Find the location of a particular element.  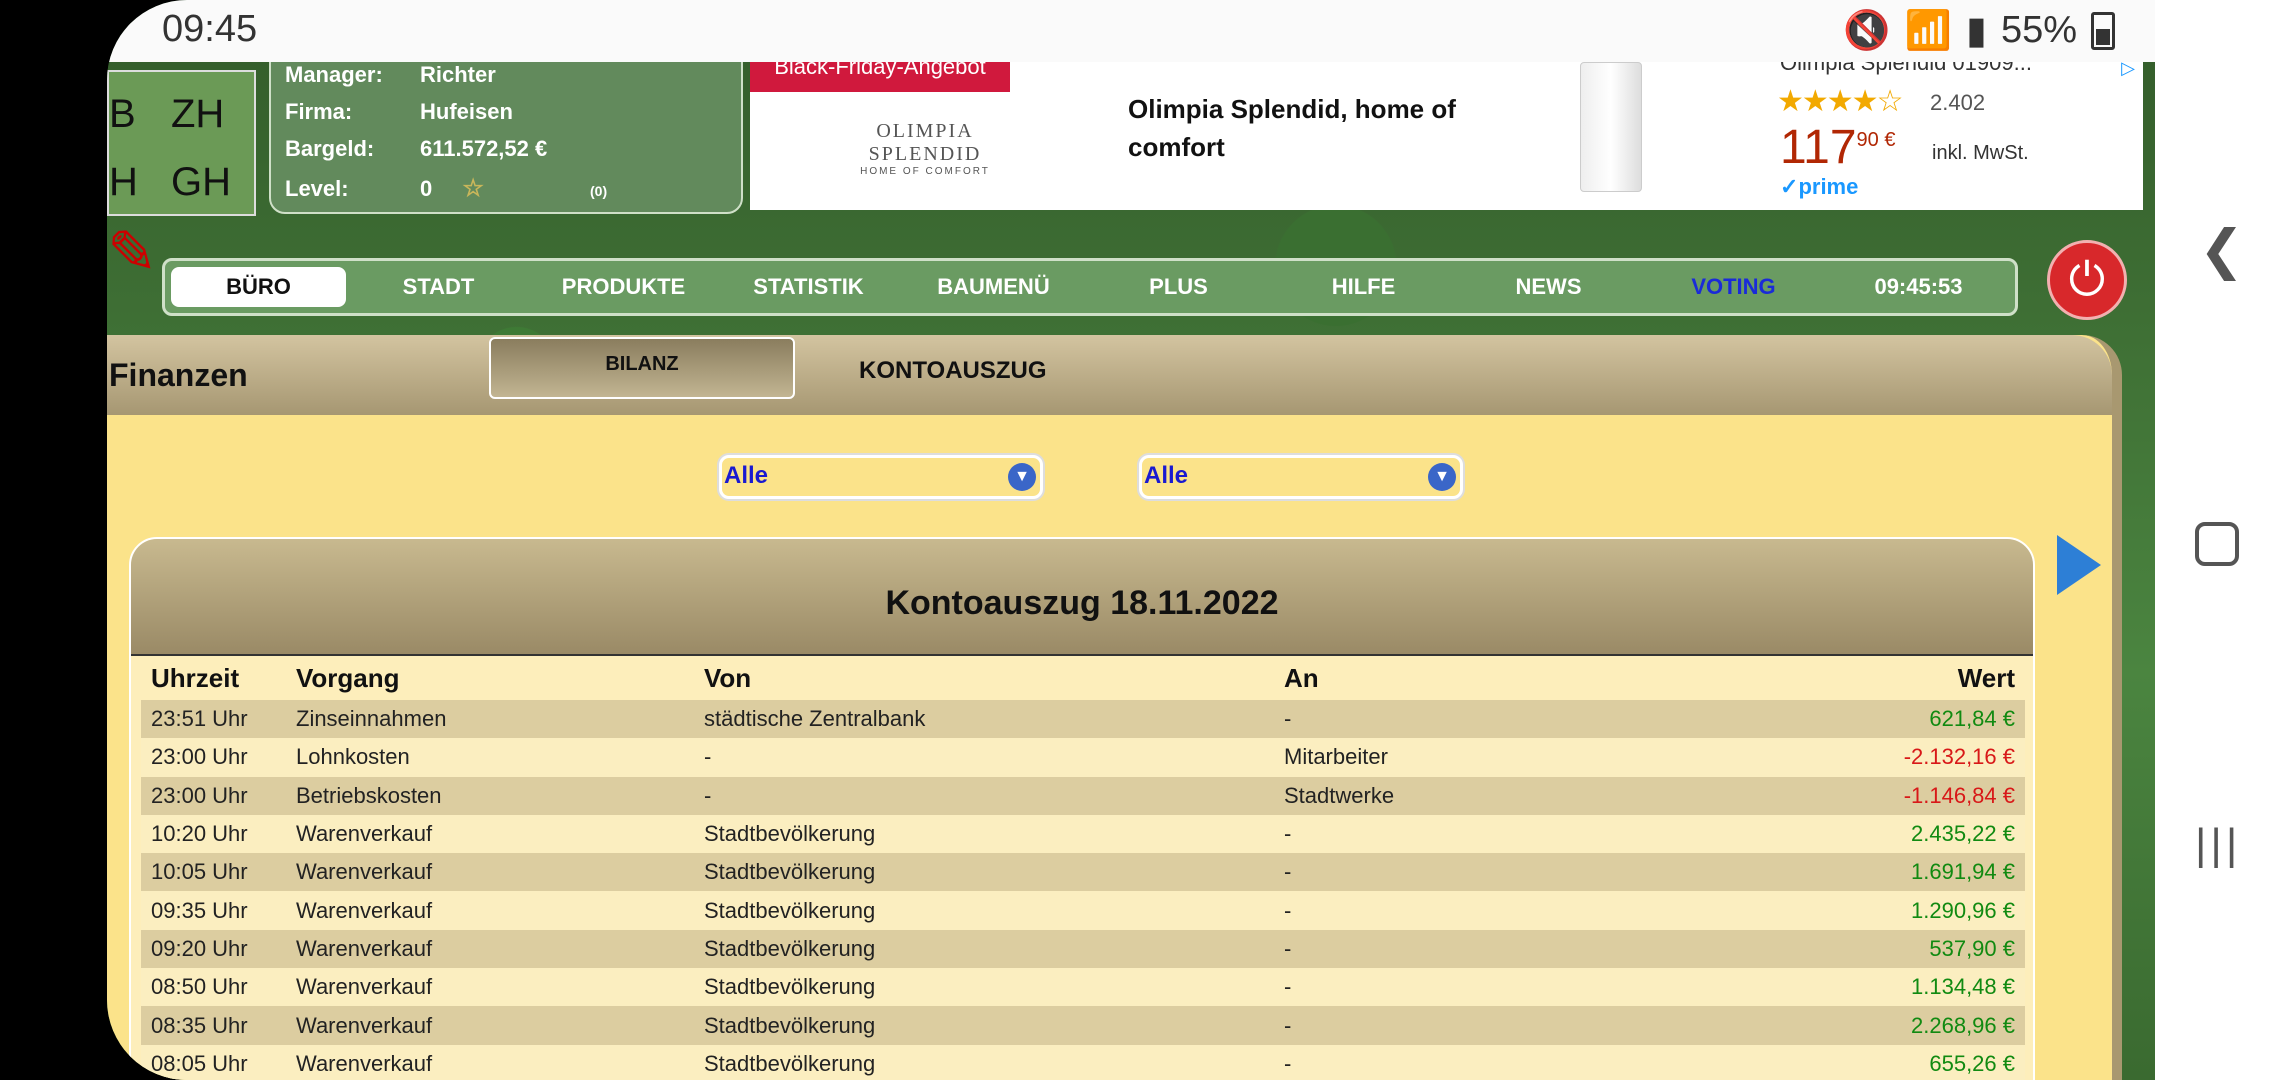

cell-uhrzeit: 08:50 Uhr is located at coordinates (213, 987).